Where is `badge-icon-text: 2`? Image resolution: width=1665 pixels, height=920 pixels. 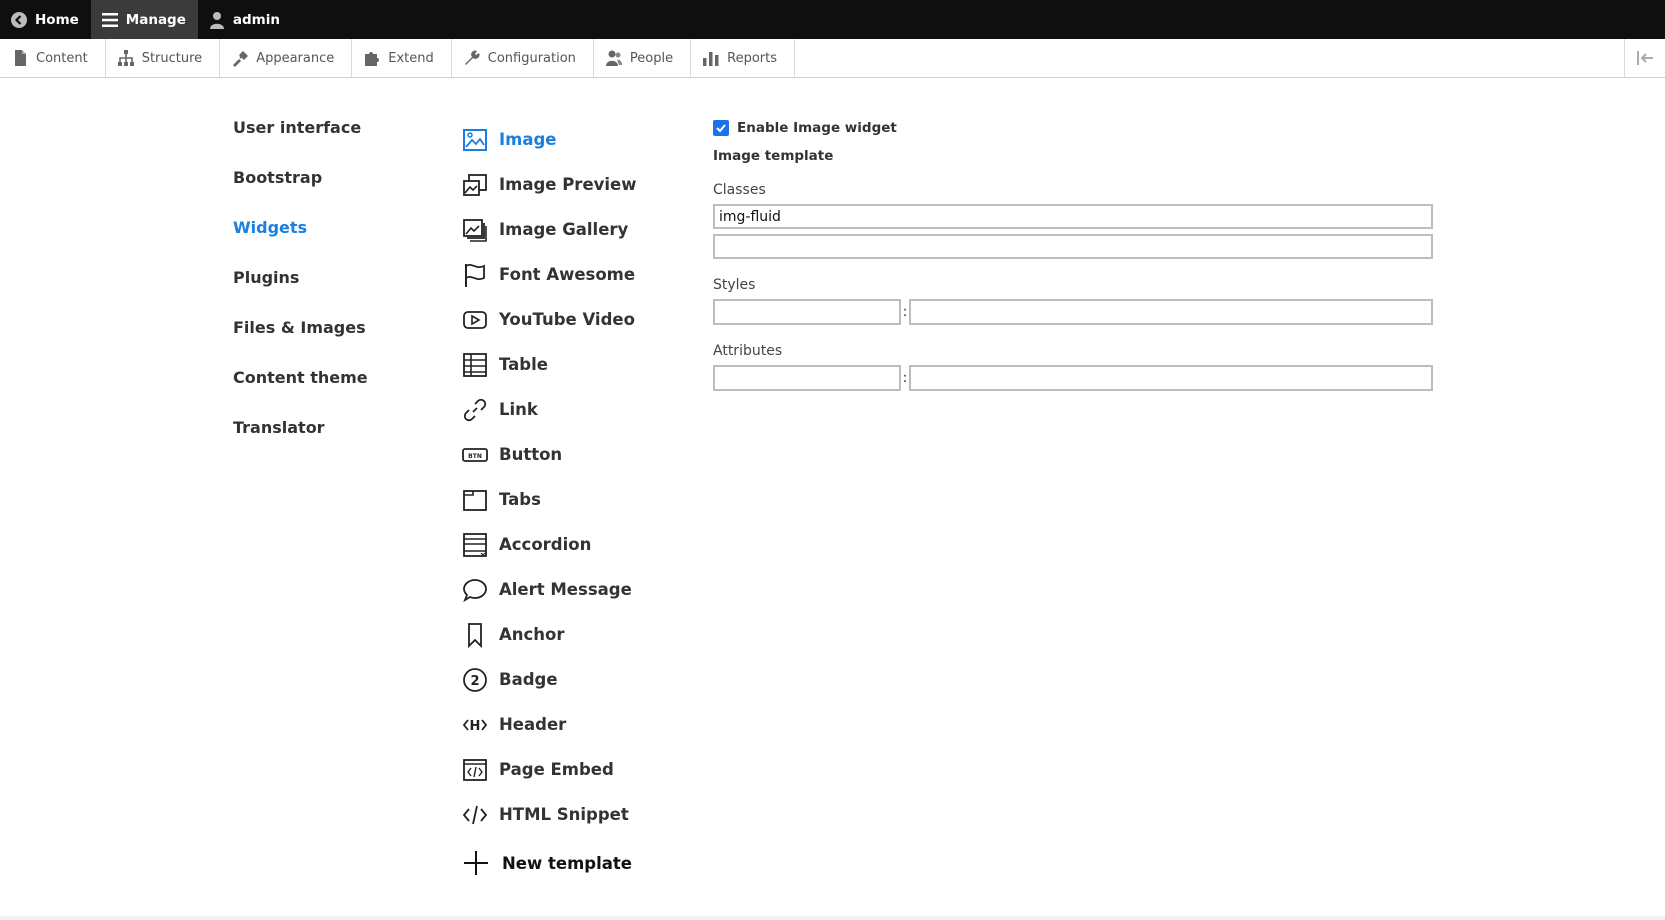
badge-icon-text: 2 is located at coordinates (474, 681).